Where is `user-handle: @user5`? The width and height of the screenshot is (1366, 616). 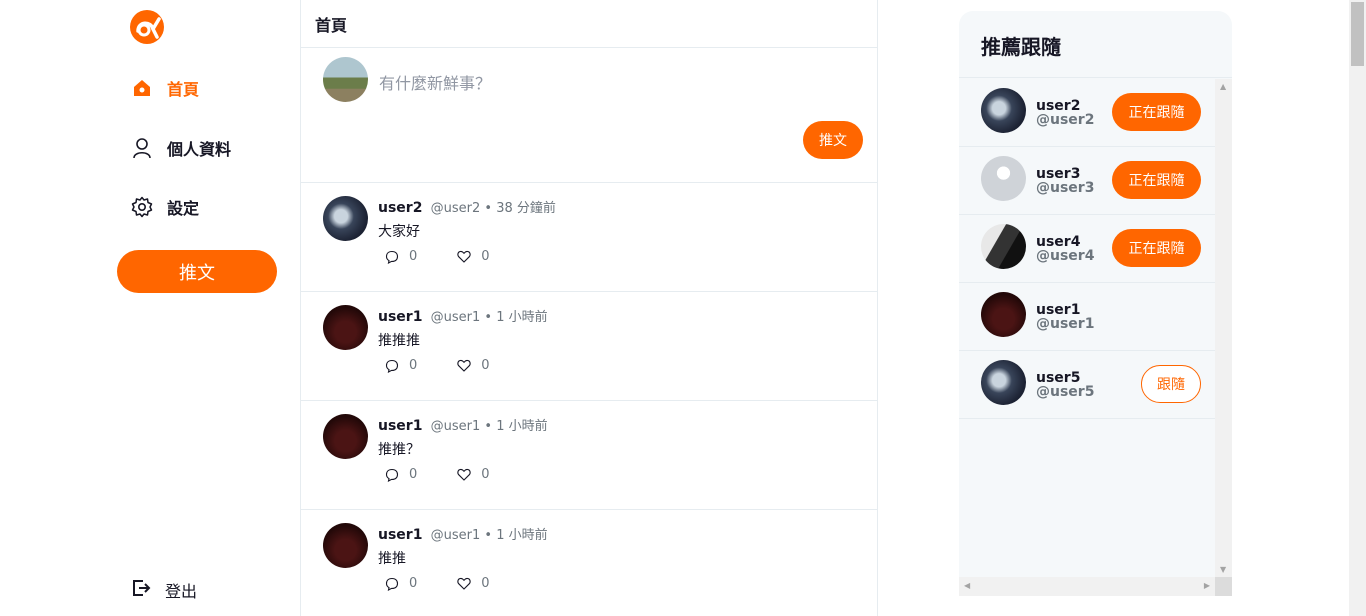
user-handle: @user5 is located at coordinates (1065, 392).